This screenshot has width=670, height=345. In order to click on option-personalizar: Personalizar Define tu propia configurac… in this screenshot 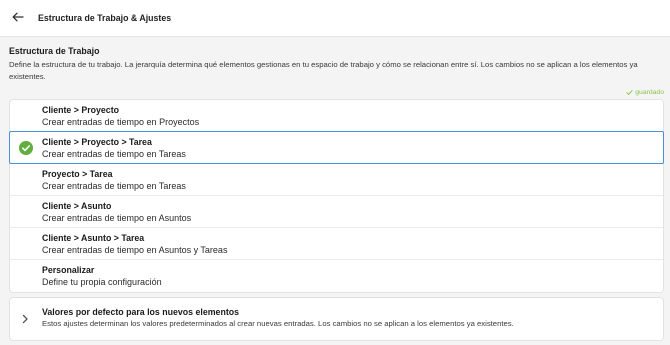, I will do `click(336, 276)`.